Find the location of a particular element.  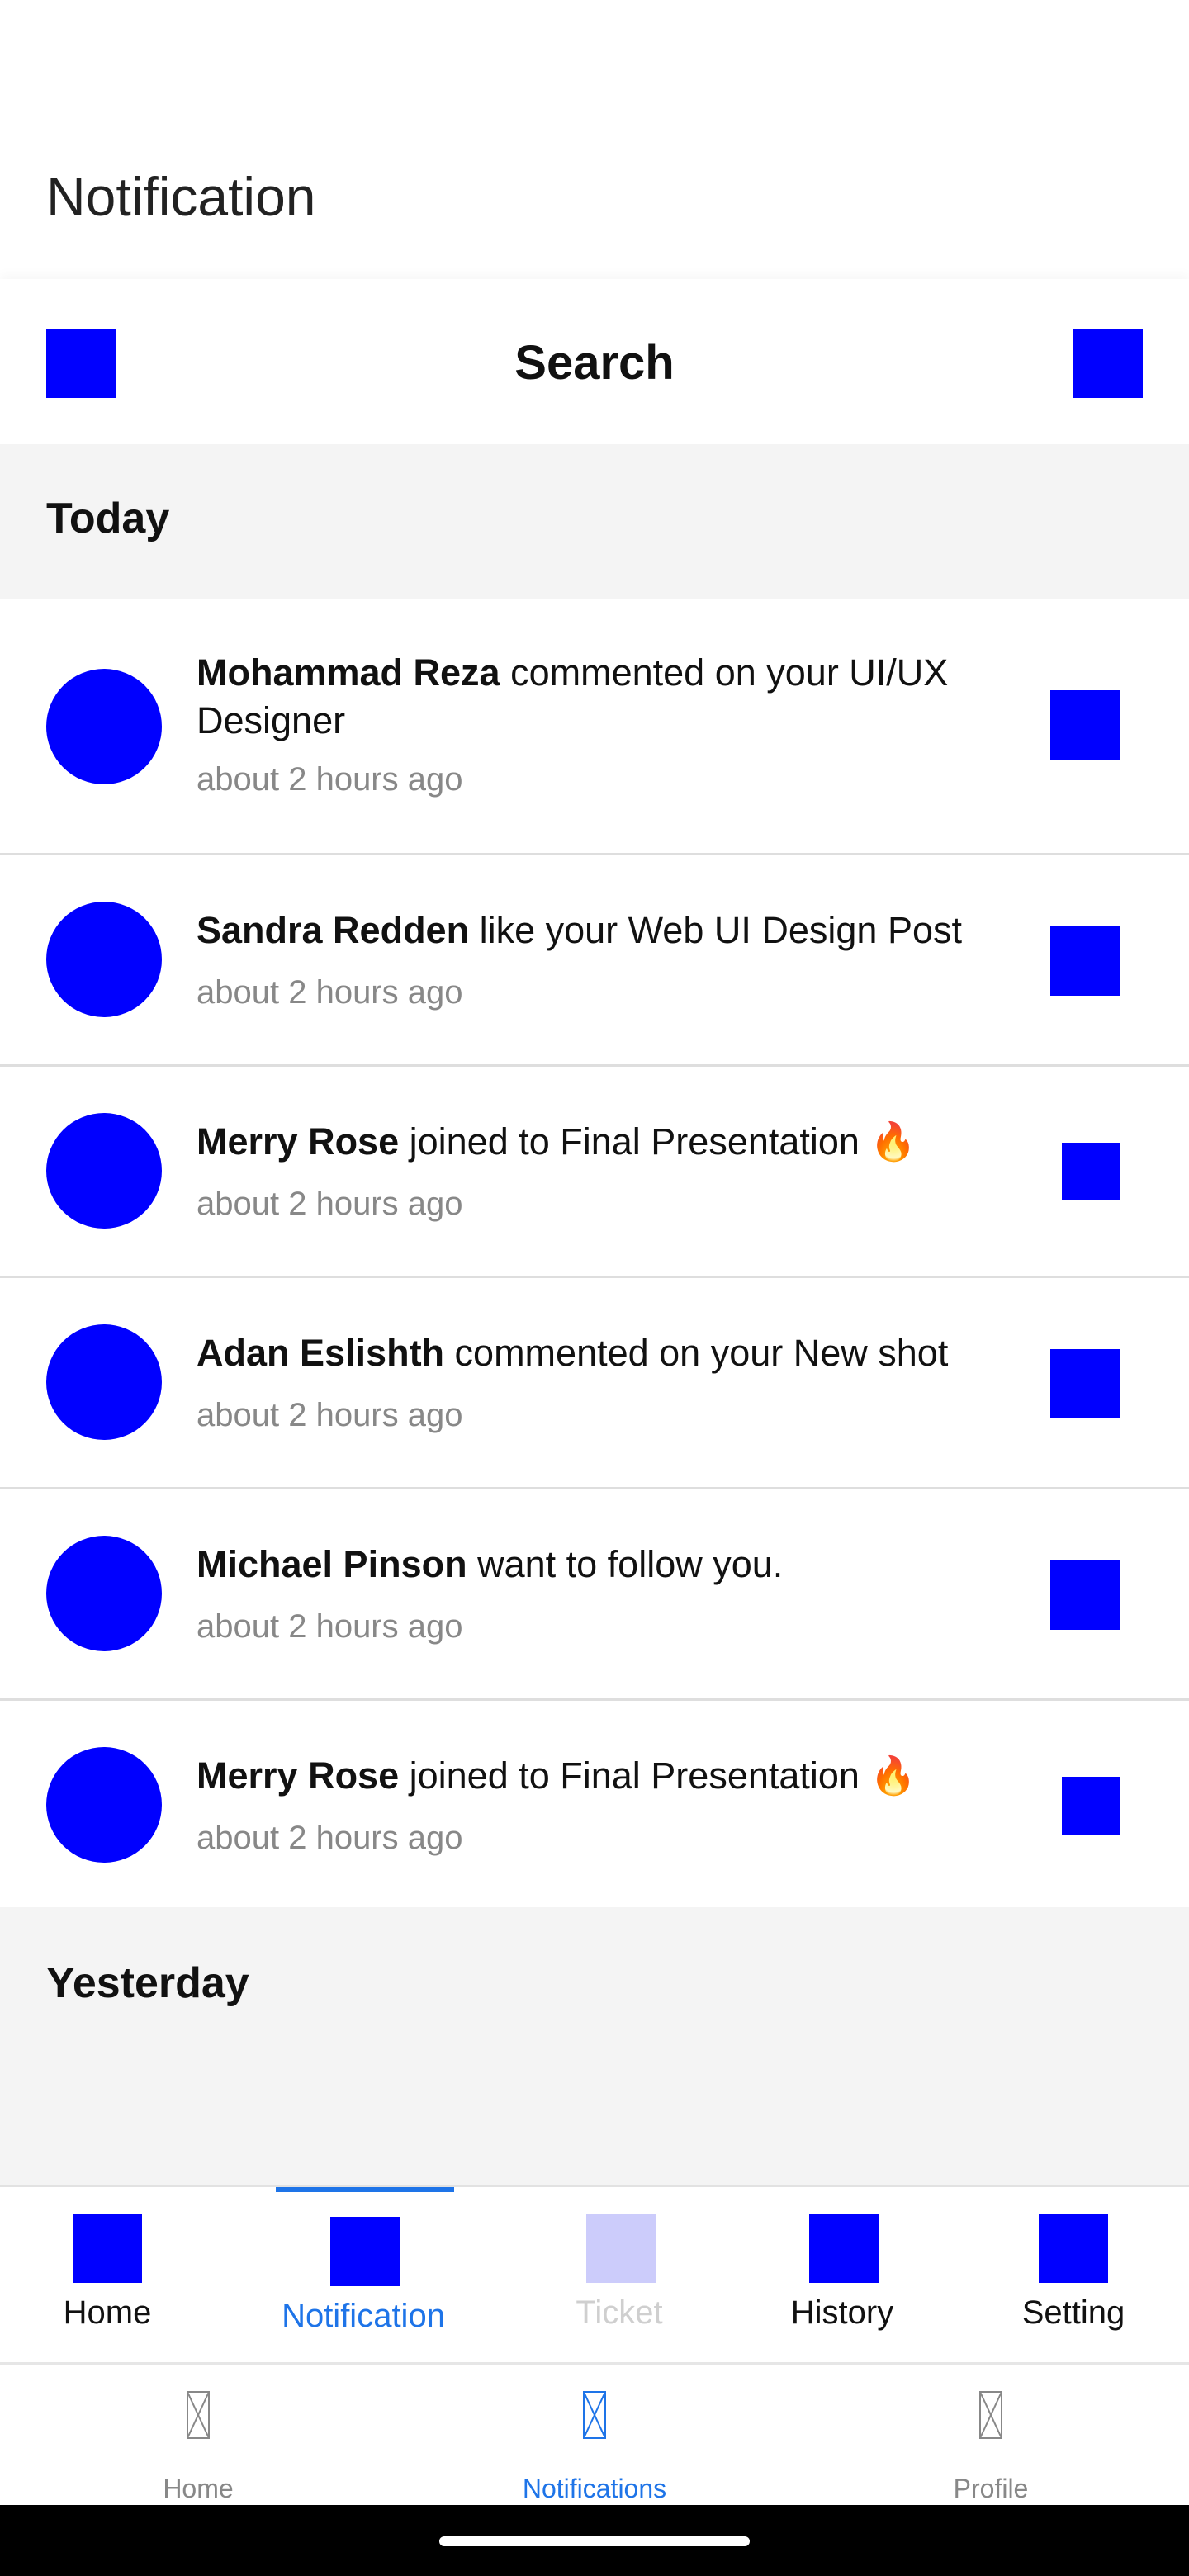

notification-message: like your Web UI Design Post is located at coordinates (715, 930).